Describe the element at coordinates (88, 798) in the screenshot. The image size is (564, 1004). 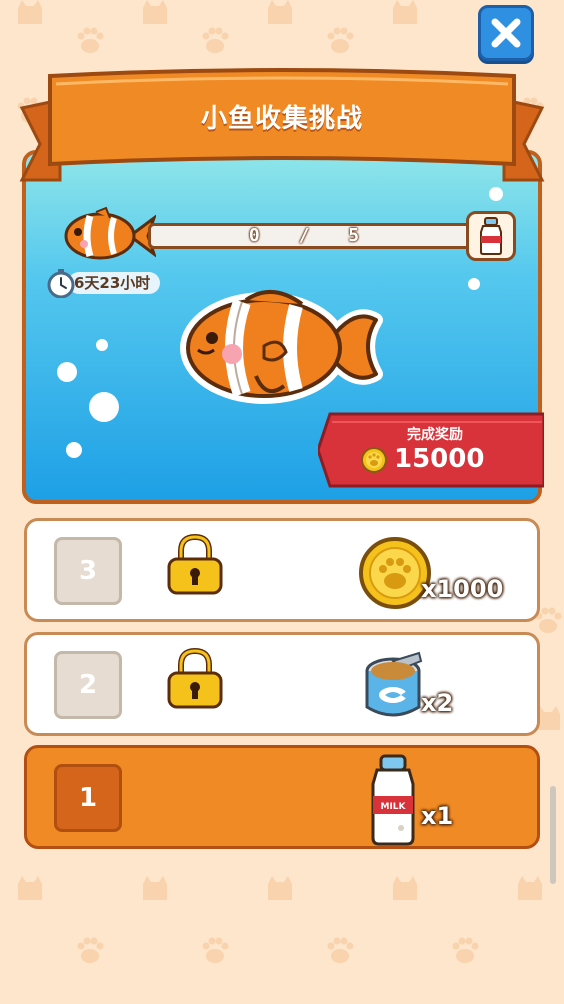
I see `tier-number: 1` at that location.